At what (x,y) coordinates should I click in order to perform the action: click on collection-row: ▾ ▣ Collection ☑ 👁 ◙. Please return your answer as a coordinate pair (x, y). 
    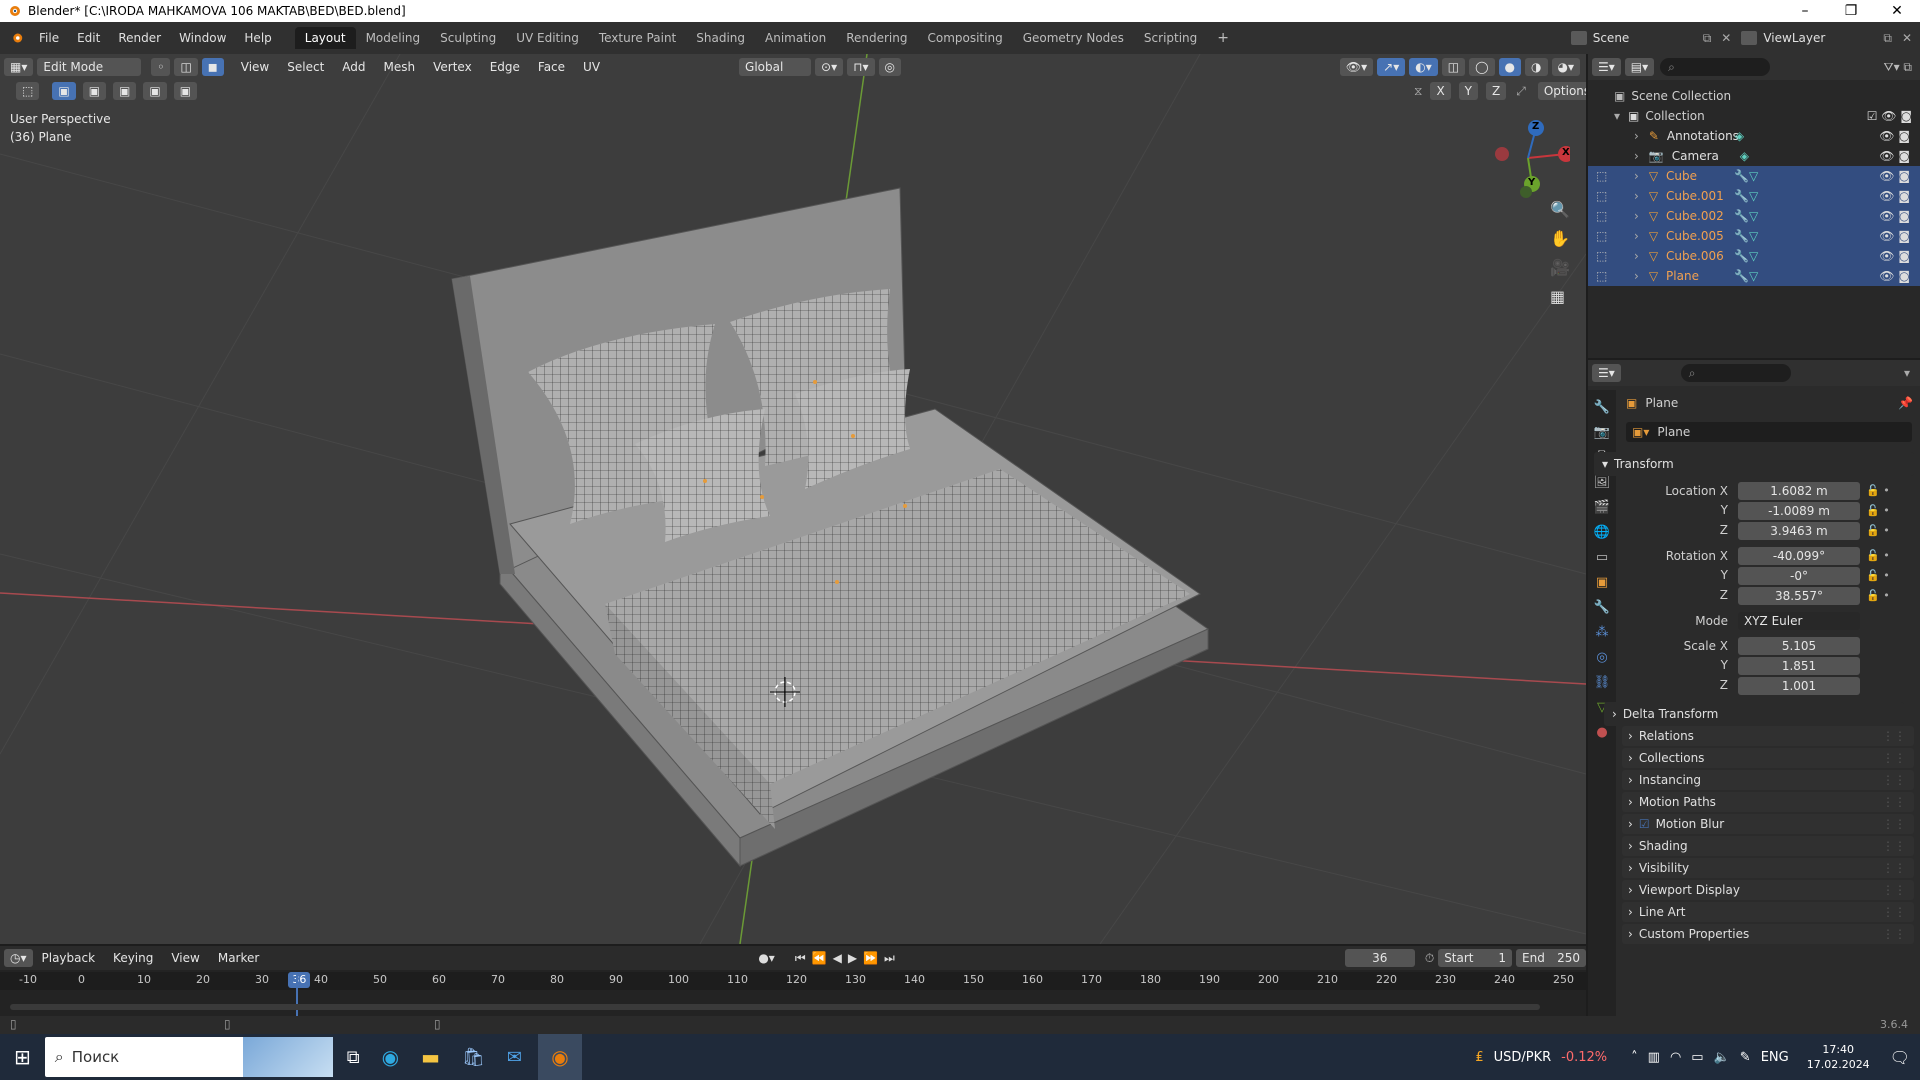
    Looking at the image, I should click on (1754, 116).